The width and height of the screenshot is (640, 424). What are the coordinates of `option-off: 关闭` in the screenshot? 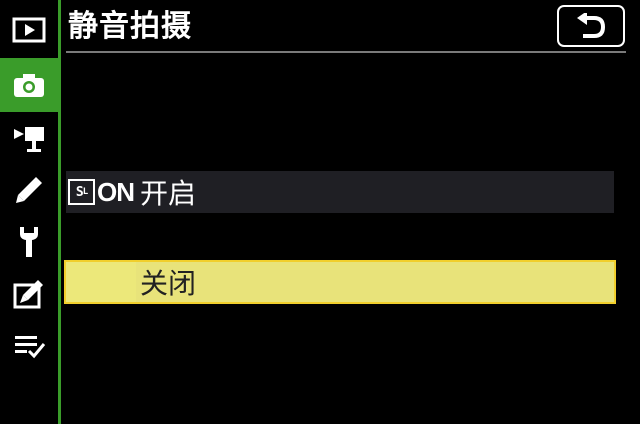 It's located at (340, 282).